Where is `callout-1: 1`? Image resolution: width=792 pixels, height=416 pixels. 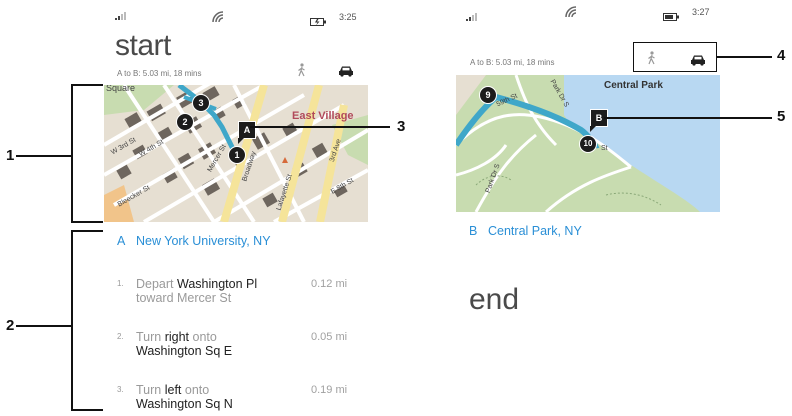 callout-1: 1 is located at coordinates (10, 155).